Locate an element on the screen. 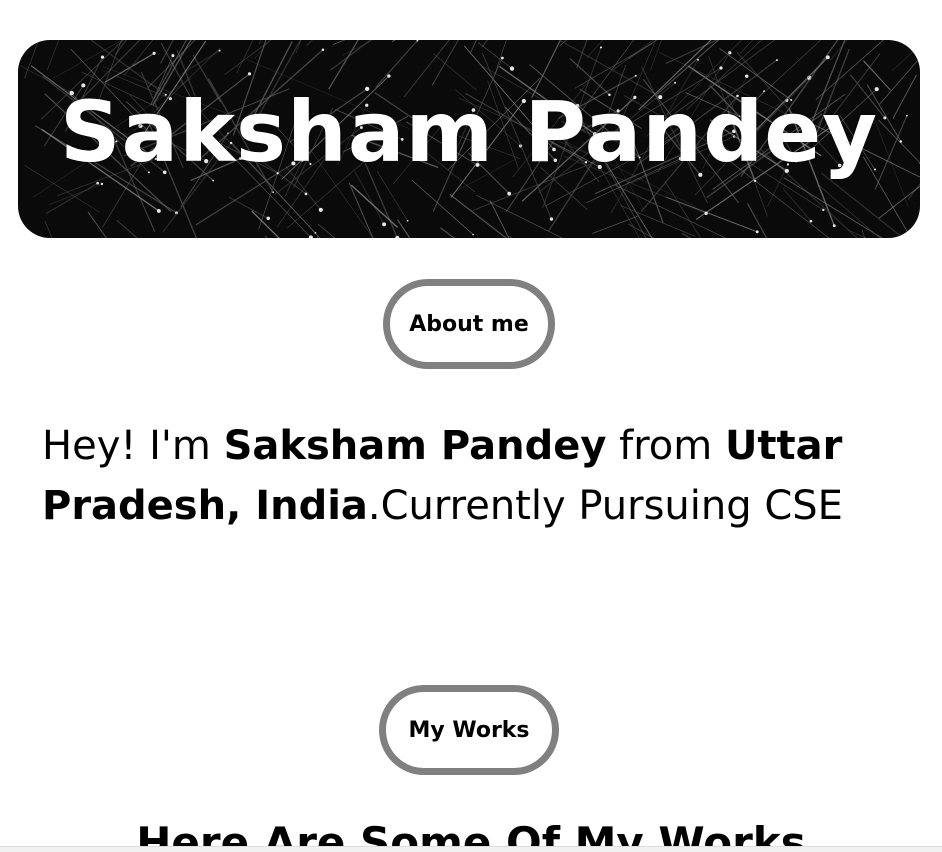 This screenshot has height=852, width=942. intro-prefix: Hey! I'm is located at coordinates (133, 446).